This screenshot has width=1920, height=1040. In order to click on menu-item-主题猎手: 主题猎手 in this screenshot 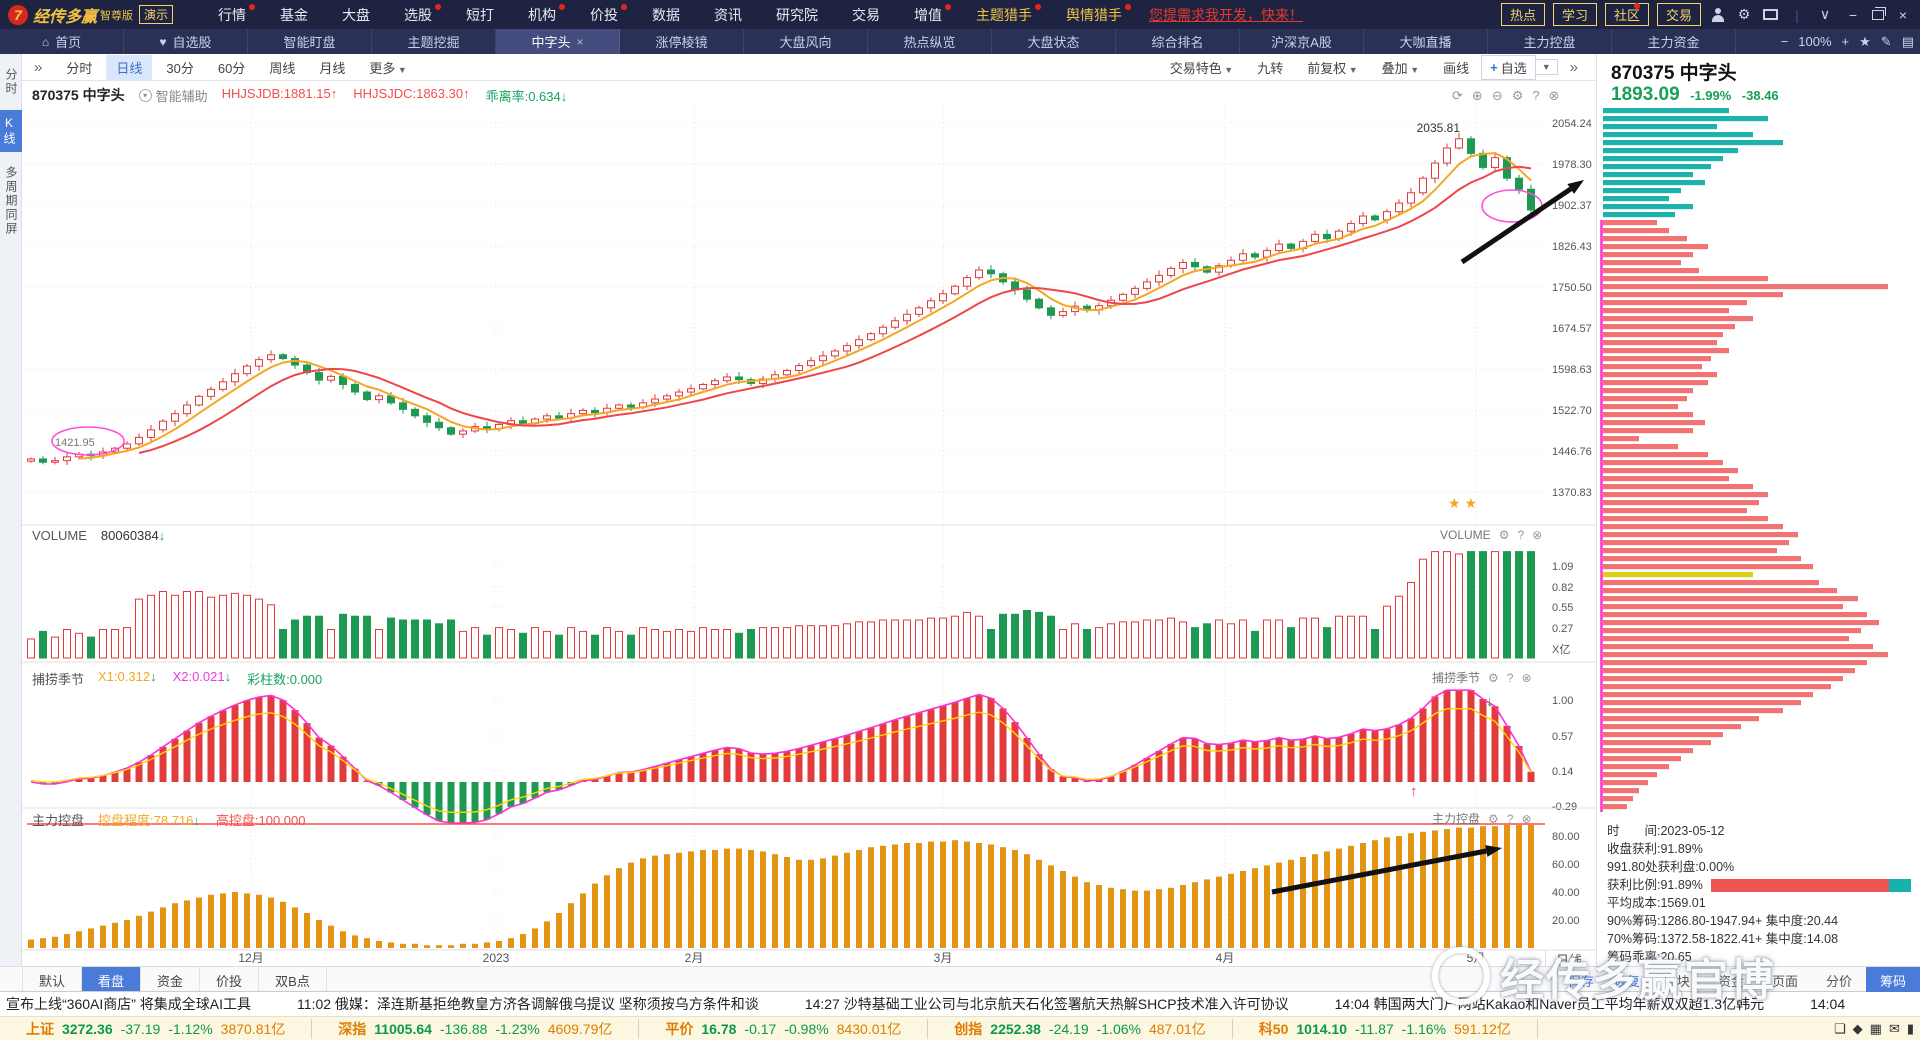, I will do `click(1004, 14)`.